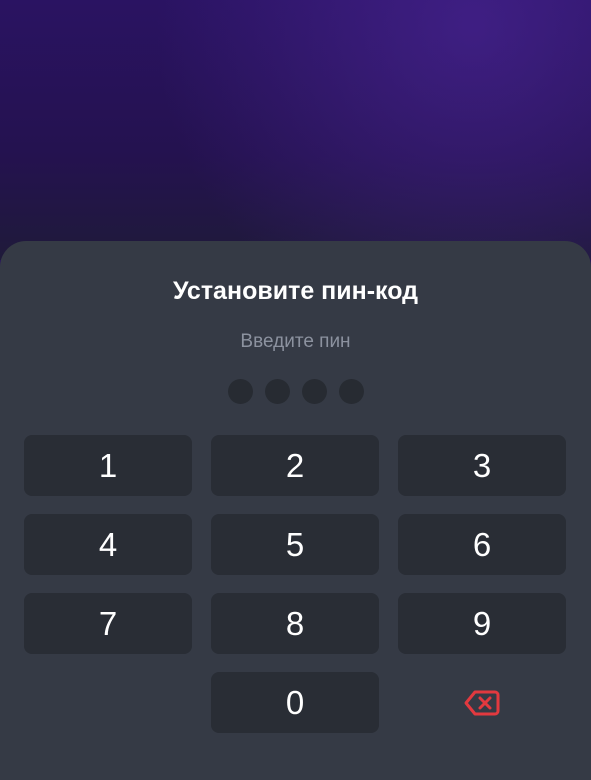 The image size is (591, 780). I want to click on pin-indicator, so click(296, 392).